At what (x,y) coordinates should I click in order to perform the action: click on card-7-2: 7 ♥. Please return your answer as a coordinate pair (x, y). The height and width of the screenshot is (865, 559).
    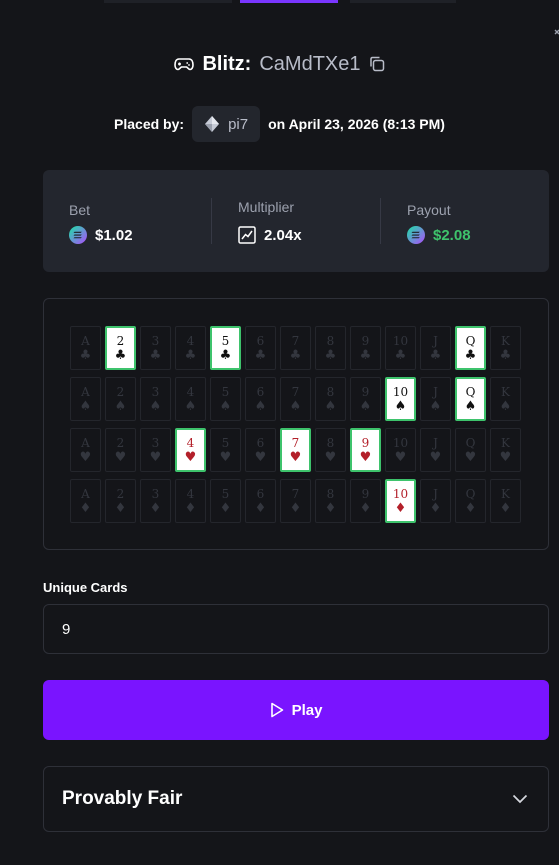
    Looking at the image, I should click on (295, 450).